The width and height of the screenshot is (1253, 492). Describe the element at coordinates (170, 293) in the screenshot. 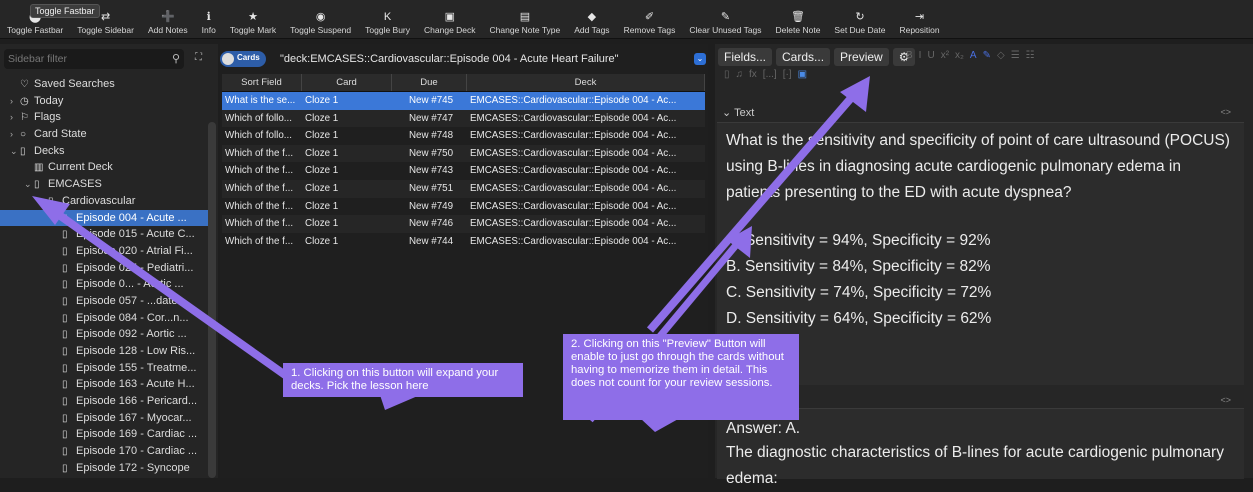

I see `arrow-1-line` at that location.